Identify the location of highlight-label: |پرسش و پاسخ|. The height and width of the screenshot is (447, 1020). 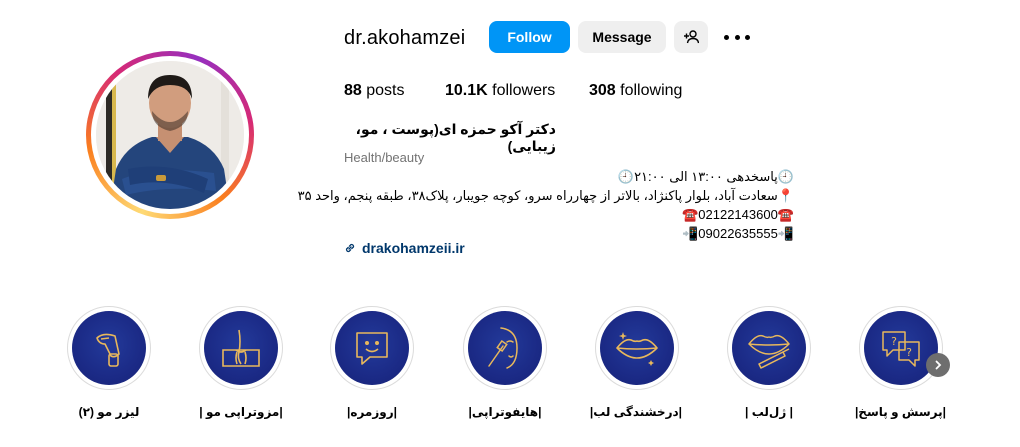
(900, 412).